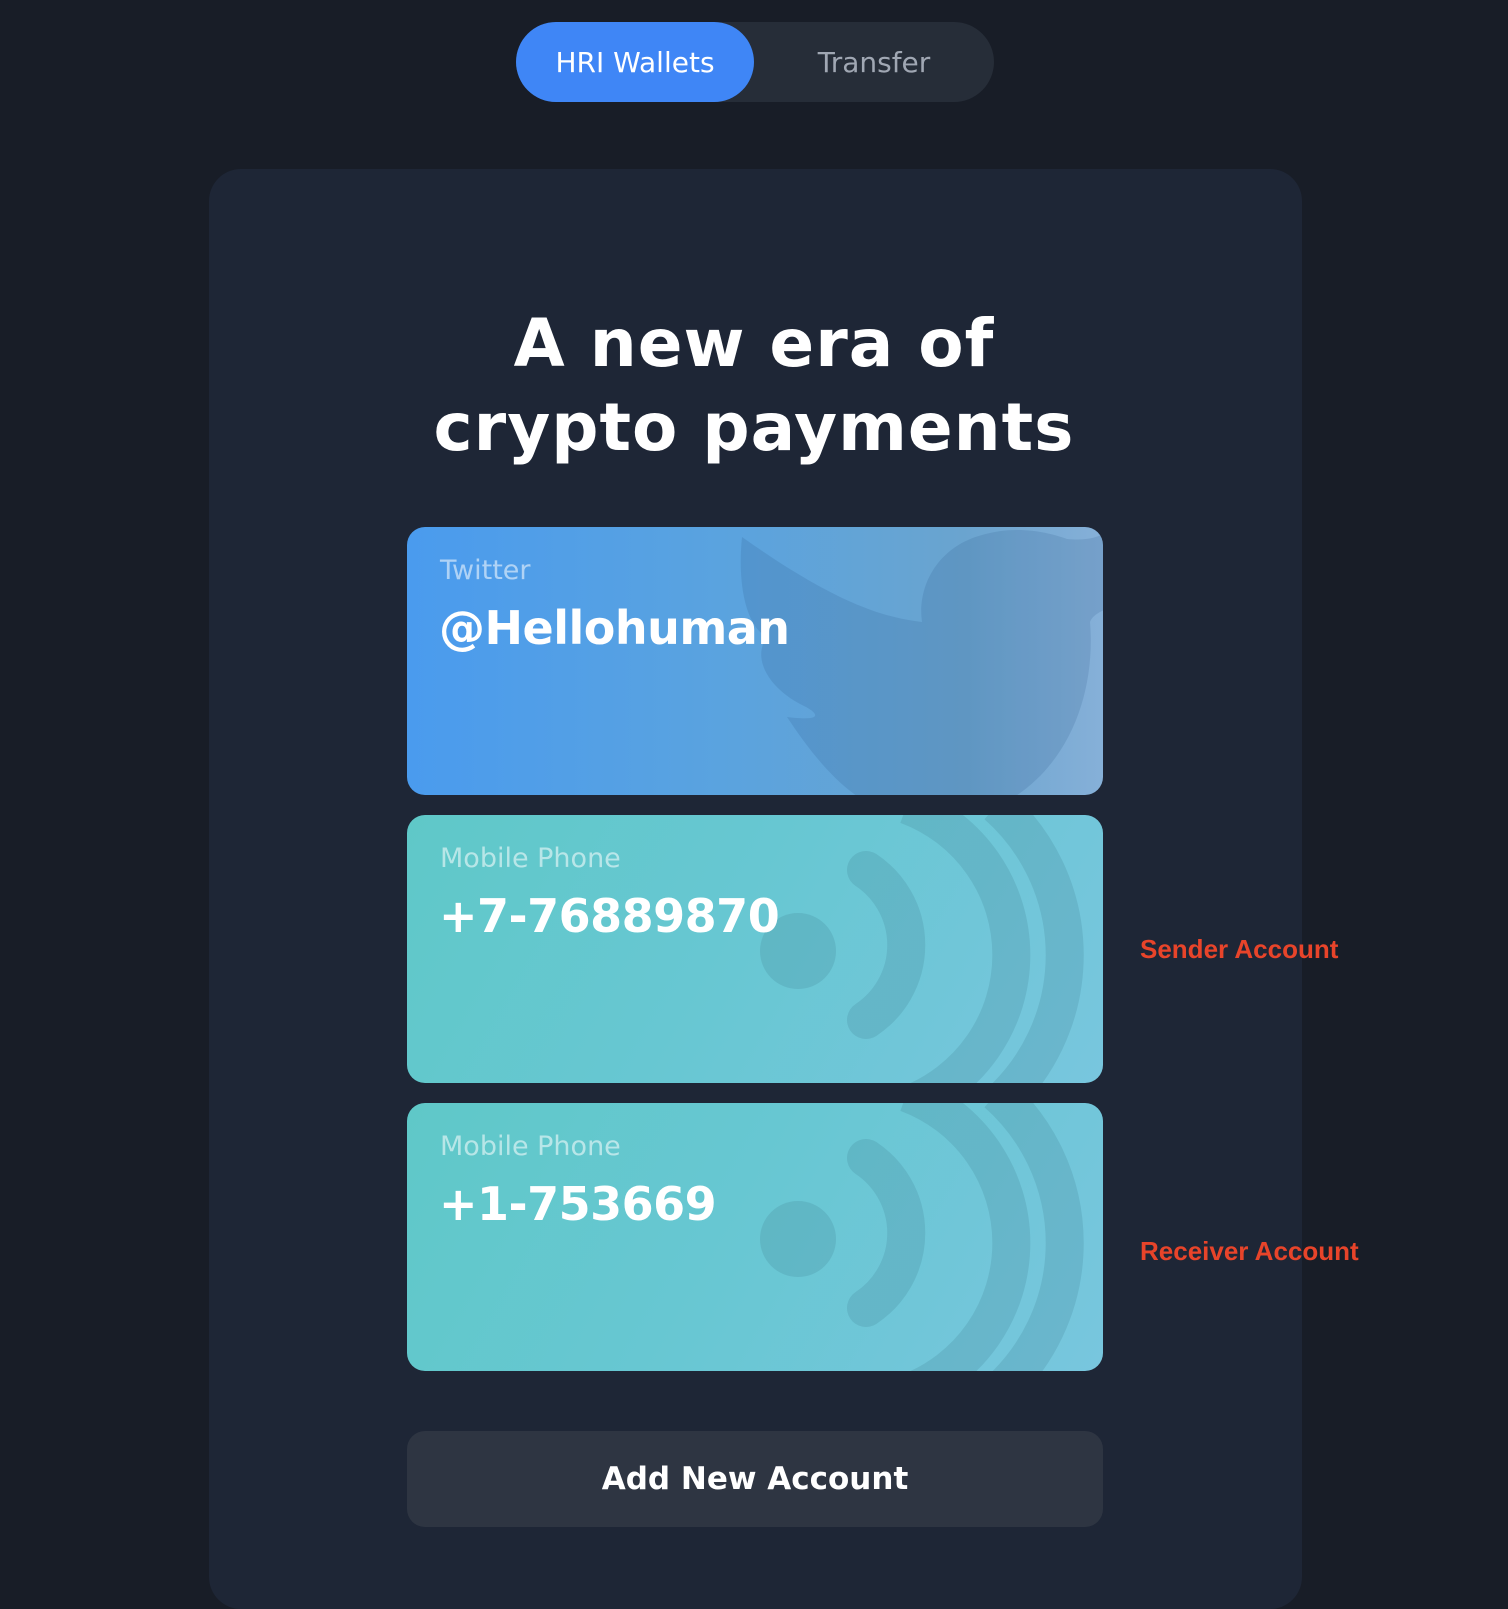  I want to click on account-card-receiver: Mobile Phone +1-753669, so click(755, 1237).